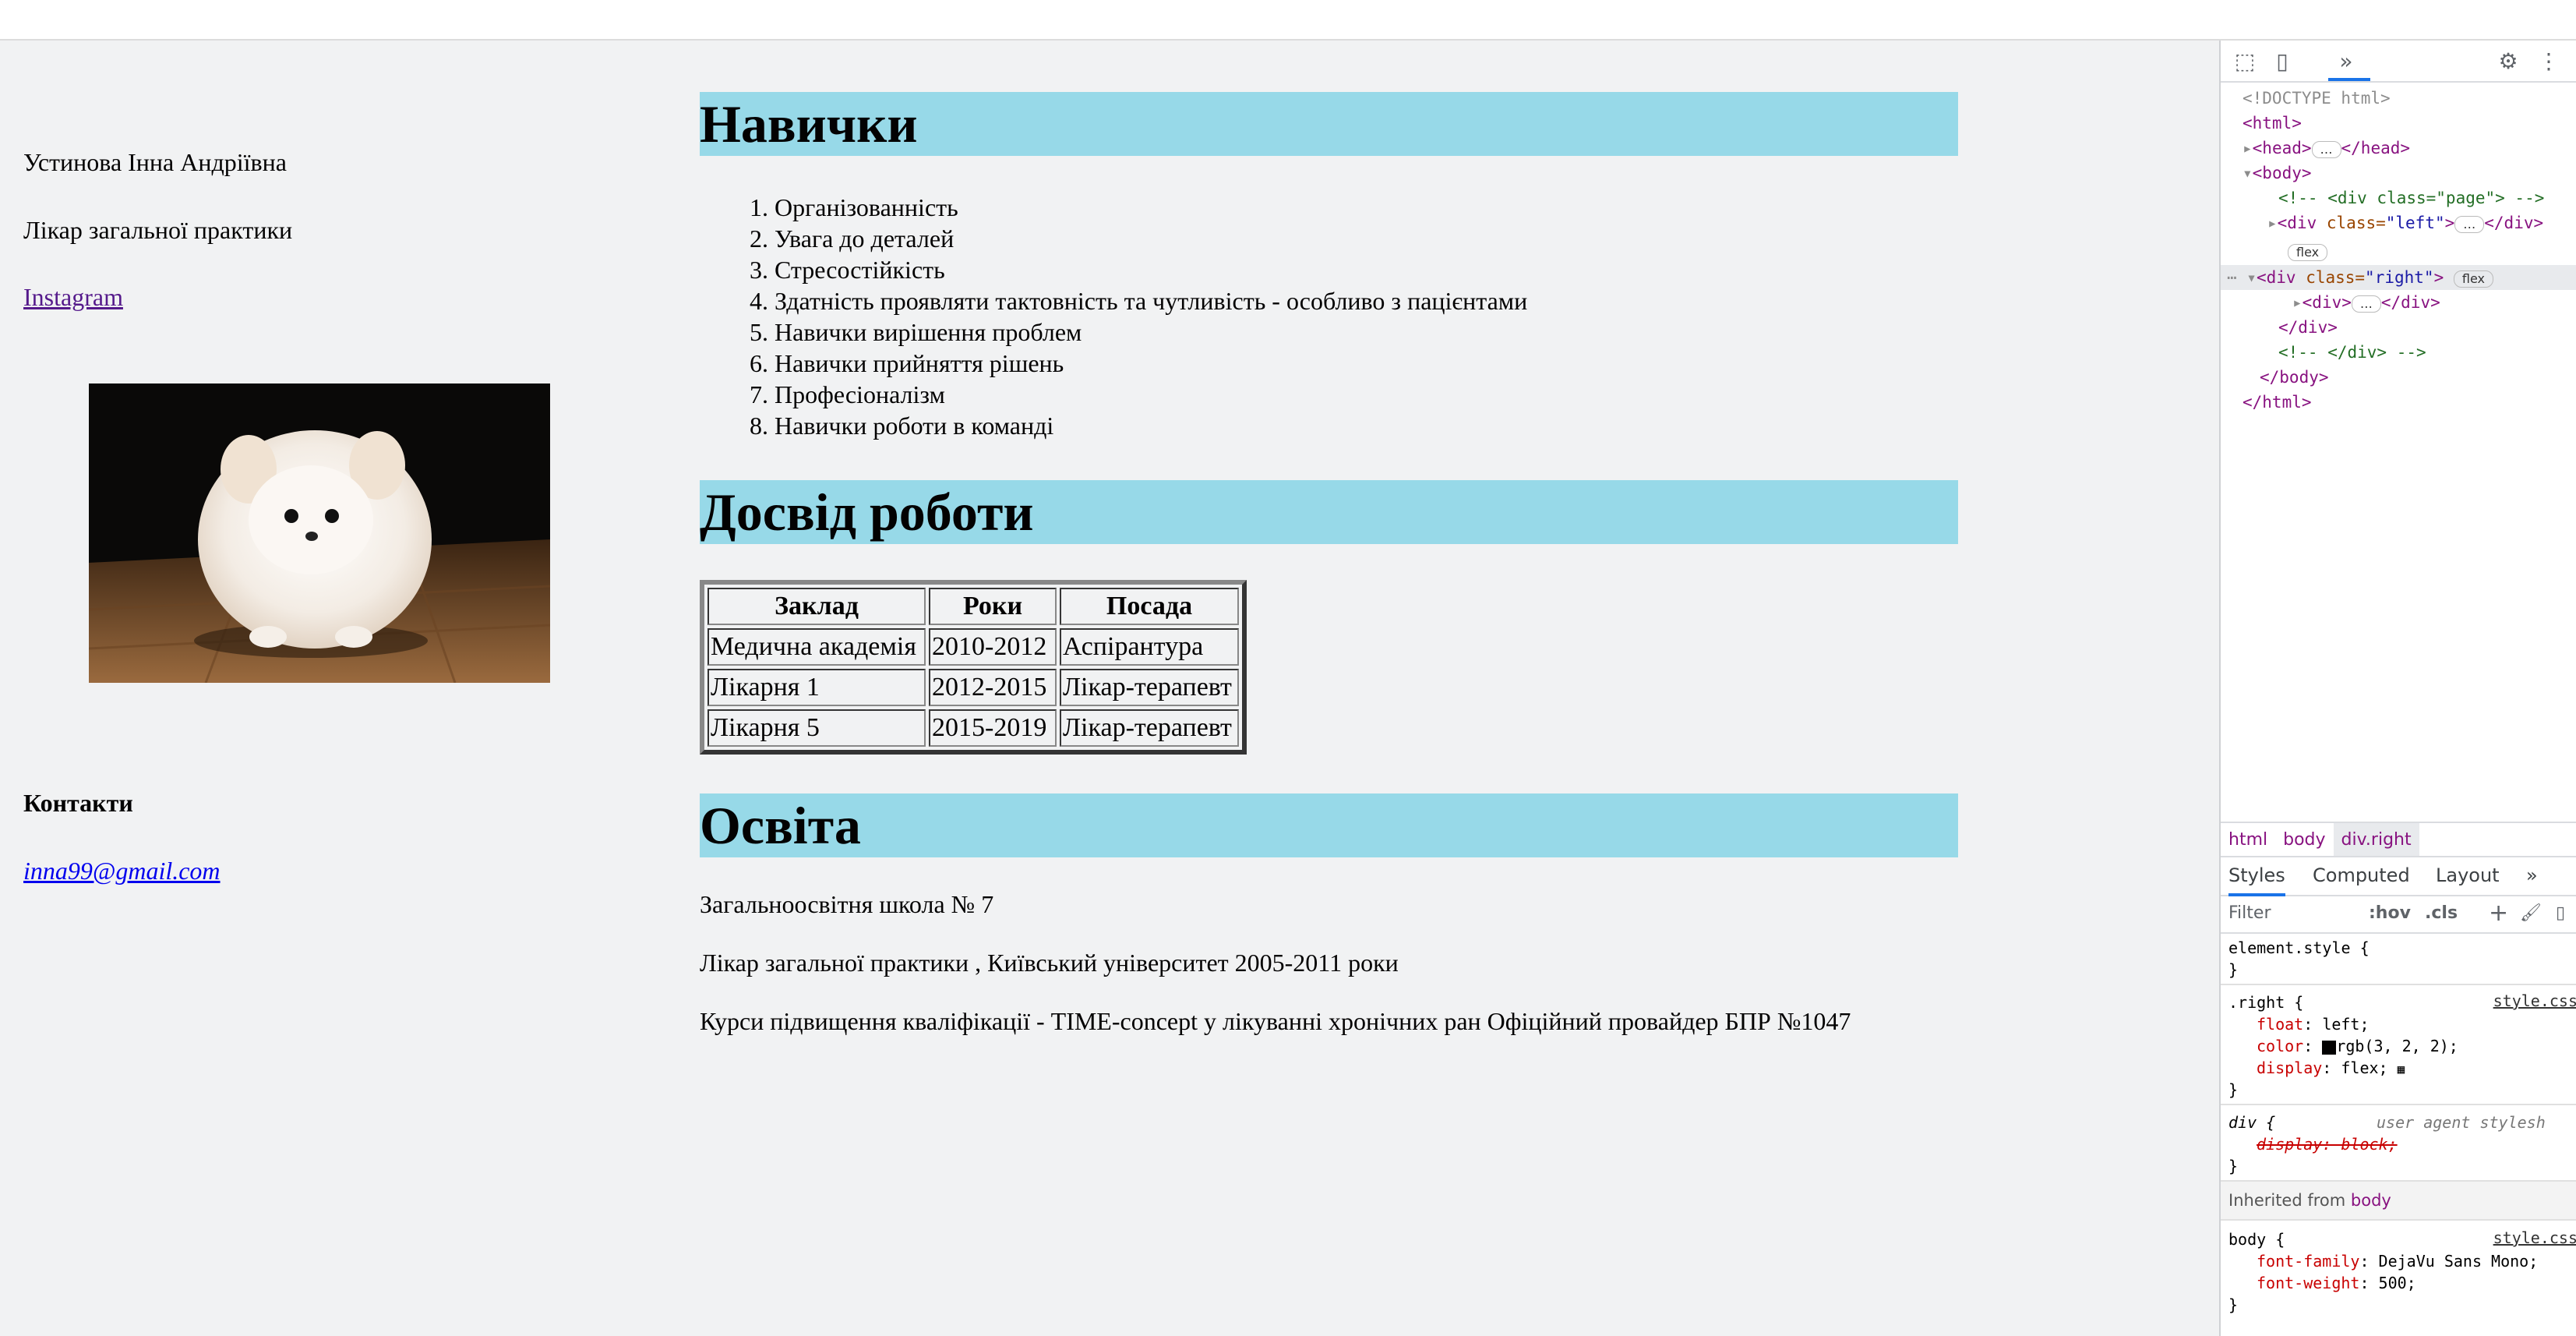 This screenshot has width=2576, height=1336. What do you see at coordinates (2352, 353) in the screenshot?
I see `dom-comment-close: <!-- </div> -->` at bounding box center [2352, 353].